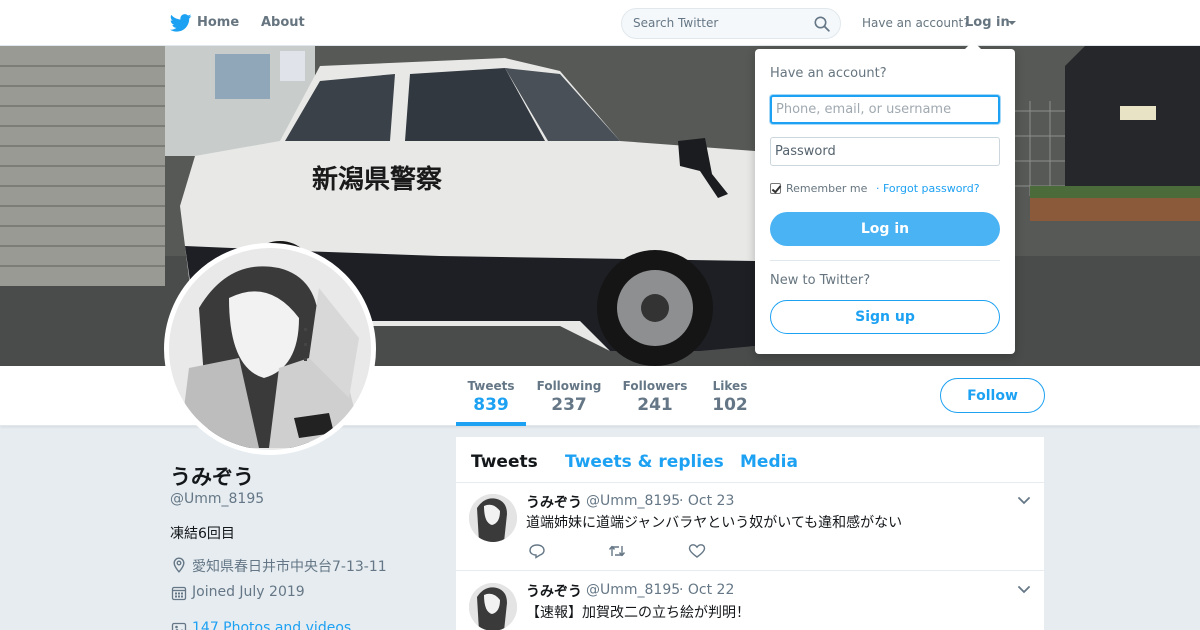 Image resolution: width=1200 pixels, height=630 pixels. What do you see at coordinates (750, 600) in the screenshot?
I see `tweet-item: うみぞう @Umm_8195 · Oct 22 【速報】加賀改二の立ち絵が判明！` at bounding box center [750, 600].